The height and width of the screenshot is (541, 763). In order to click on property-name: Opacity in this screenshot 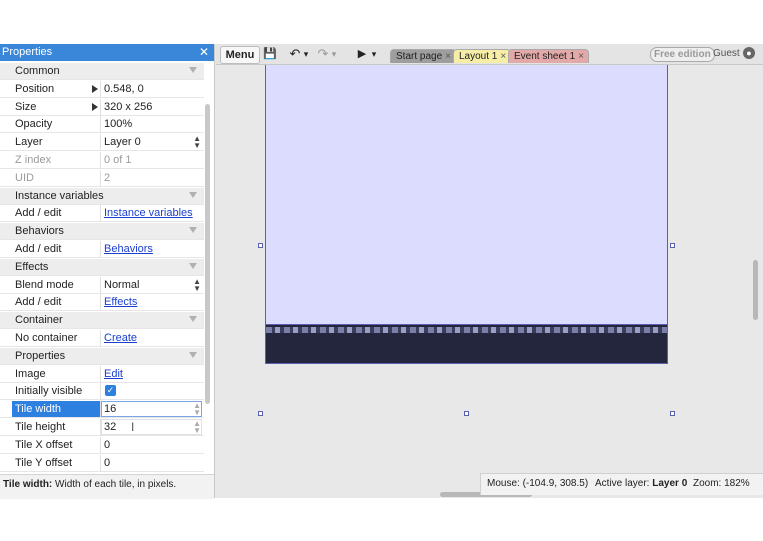, I will do `click(34, 124)`.